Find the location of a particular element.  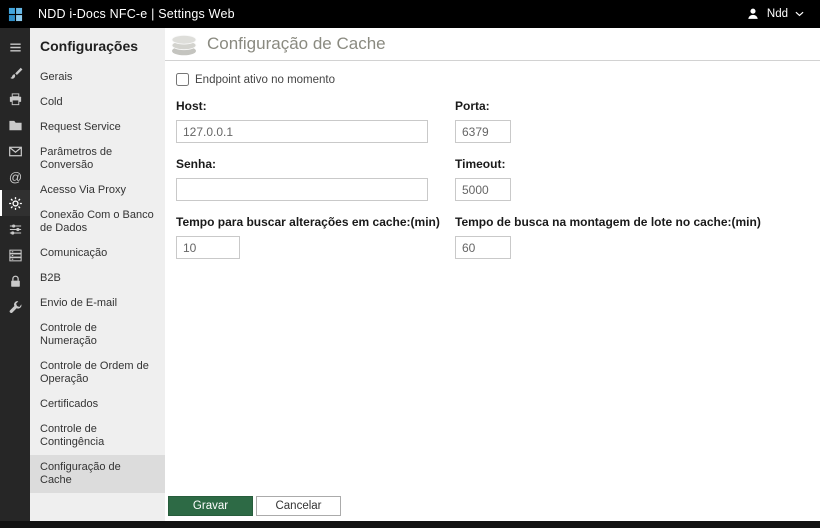

porta-input is located at coordinates (483, 131).